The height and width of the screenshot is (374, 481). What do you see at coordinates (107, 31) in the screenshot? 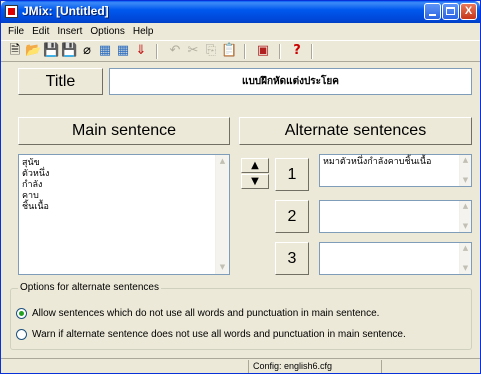
I see `menu-options: Options` at bounding box center [107, 31].